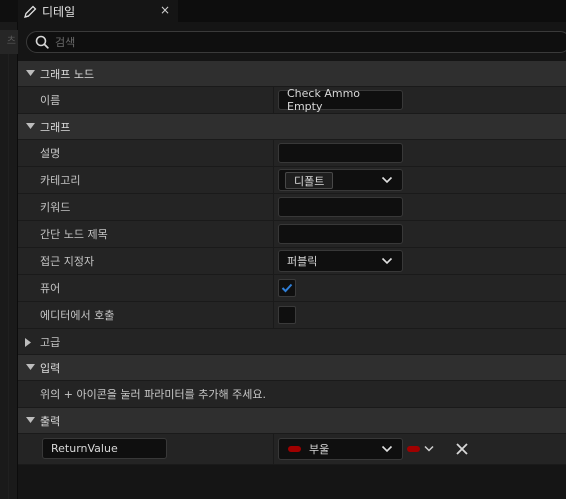  I want to click on property-row-pure: 퓨어, so click(292, 288).